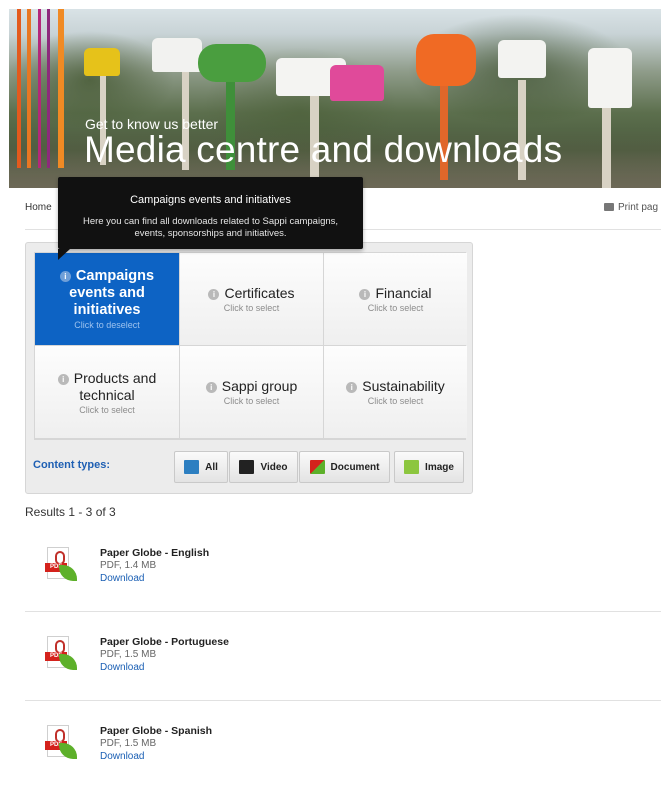 This screenshot has width=661, height=800. I want to click on mailbox-green, so click(232, 63).